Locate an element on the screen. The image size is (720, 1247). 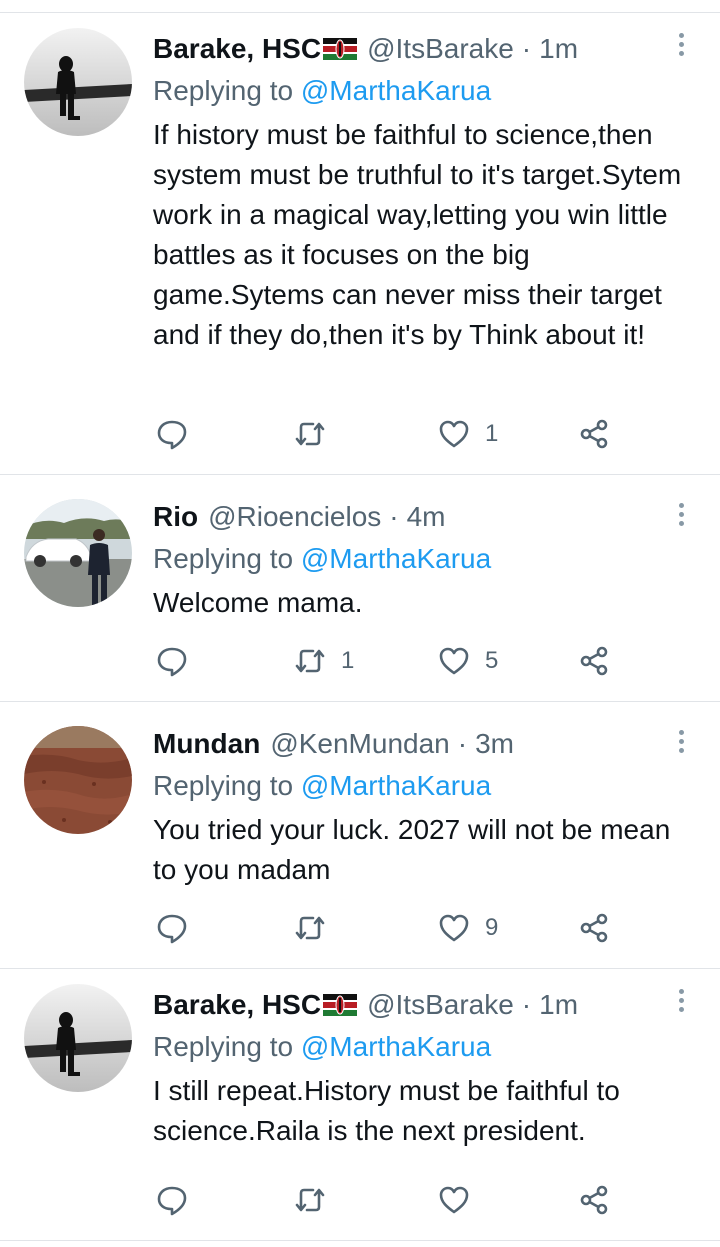
like-button: 1 is located at coordinates (467, 434).